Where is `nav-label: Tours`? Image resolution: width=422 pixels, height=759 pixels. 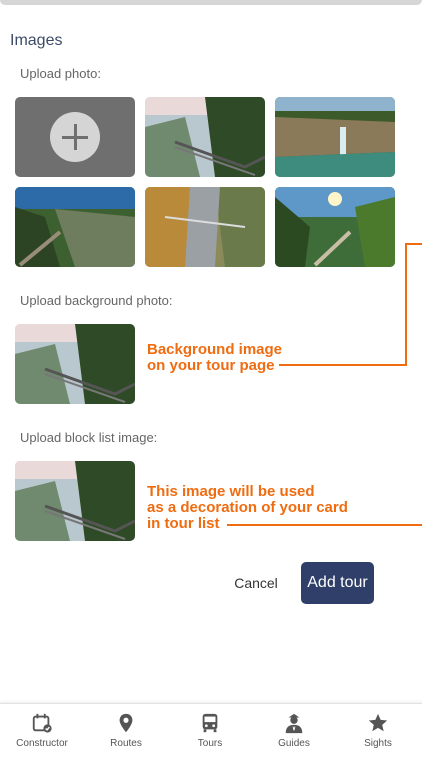
nav-label: Tours is located at coordinates (210, 743).